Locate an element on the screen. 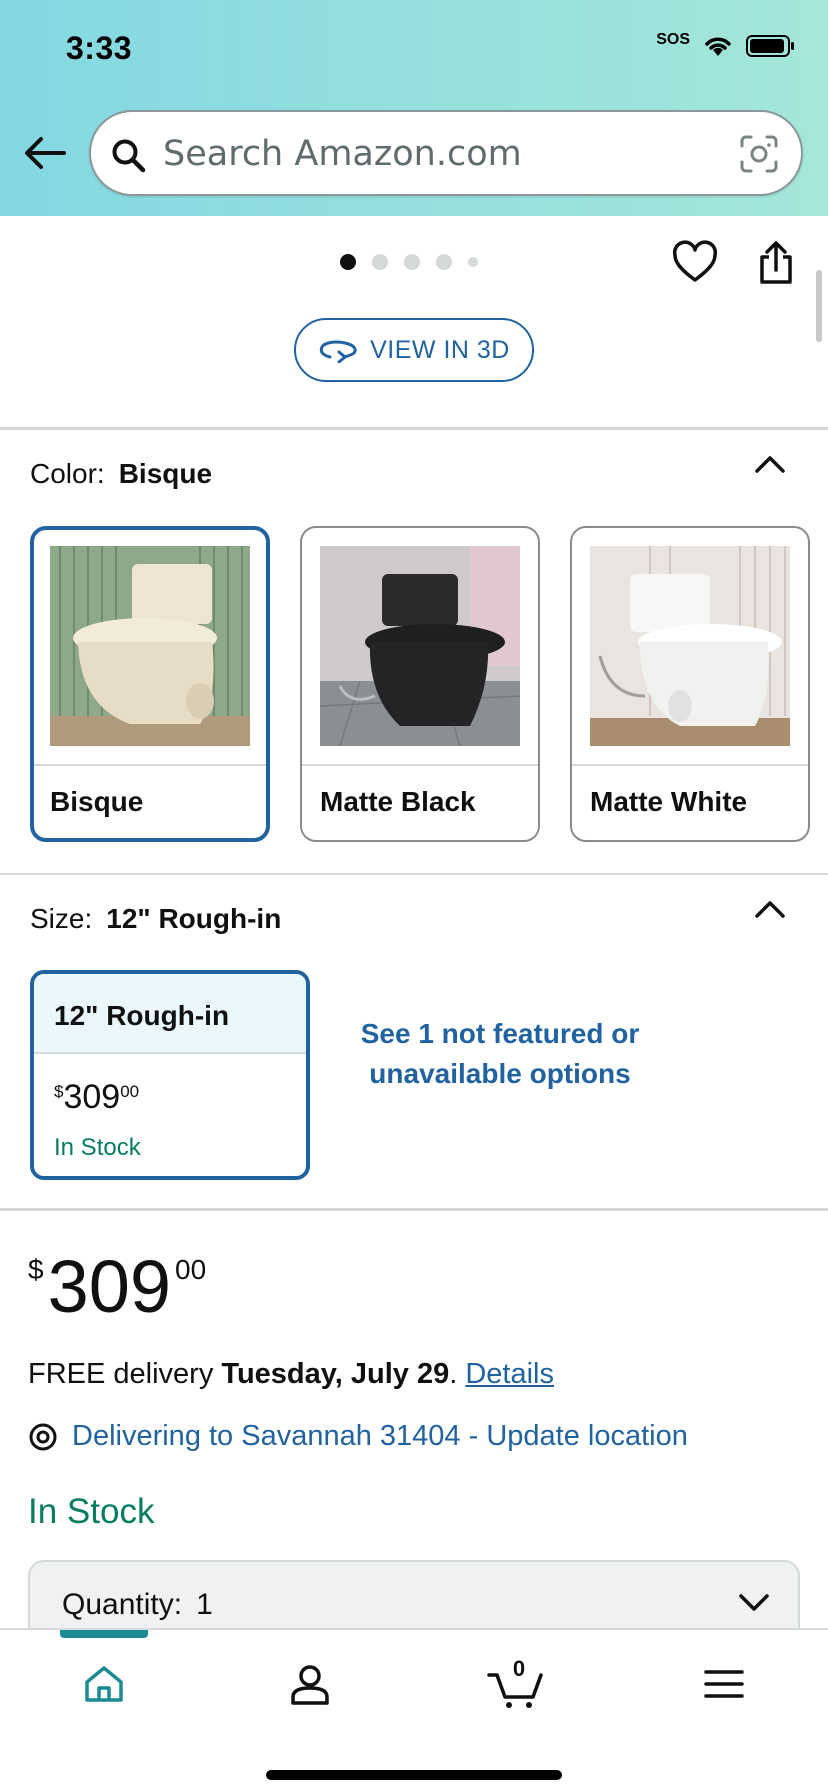 This screenshot has height=1792, width=828. wifi-icon is located at coordinates (718, 46).